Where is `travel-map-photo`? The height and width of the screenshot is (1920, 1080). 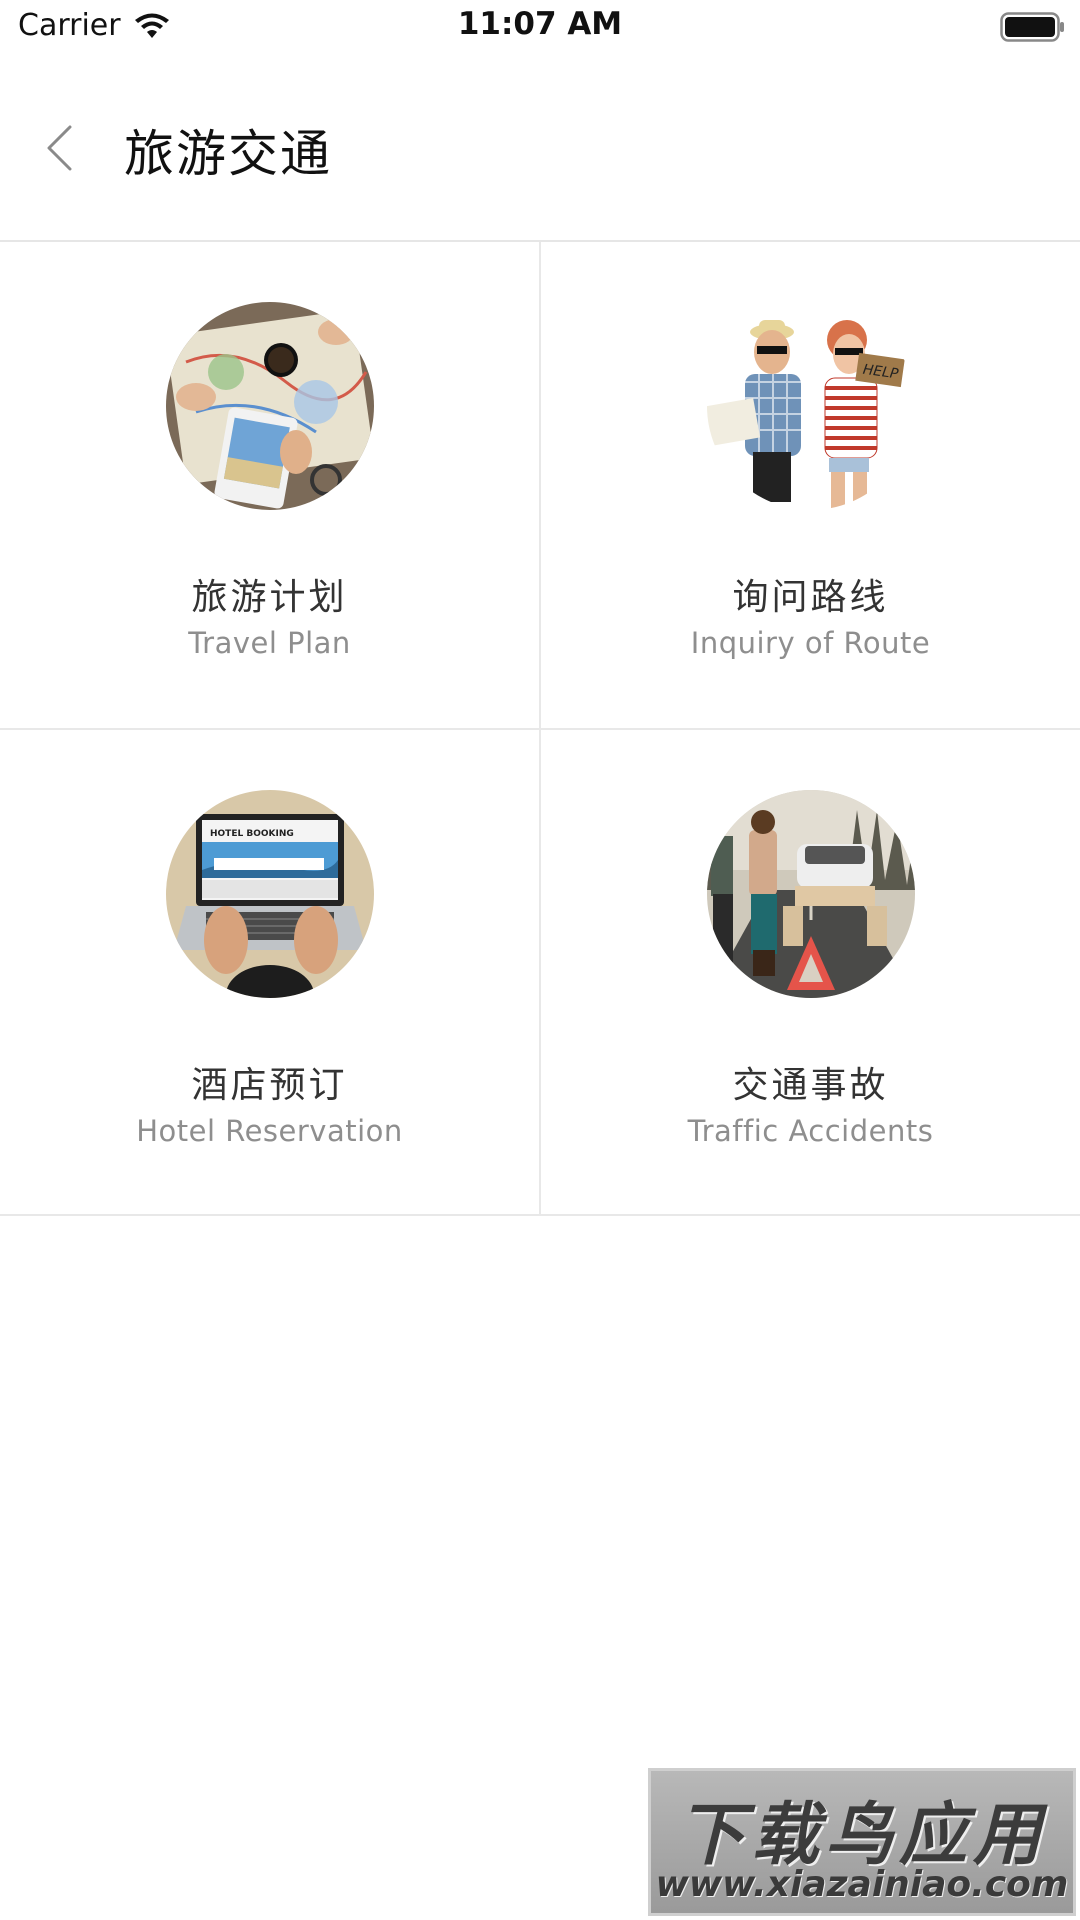 travel-map-photo is located at coordinates (270, 406).